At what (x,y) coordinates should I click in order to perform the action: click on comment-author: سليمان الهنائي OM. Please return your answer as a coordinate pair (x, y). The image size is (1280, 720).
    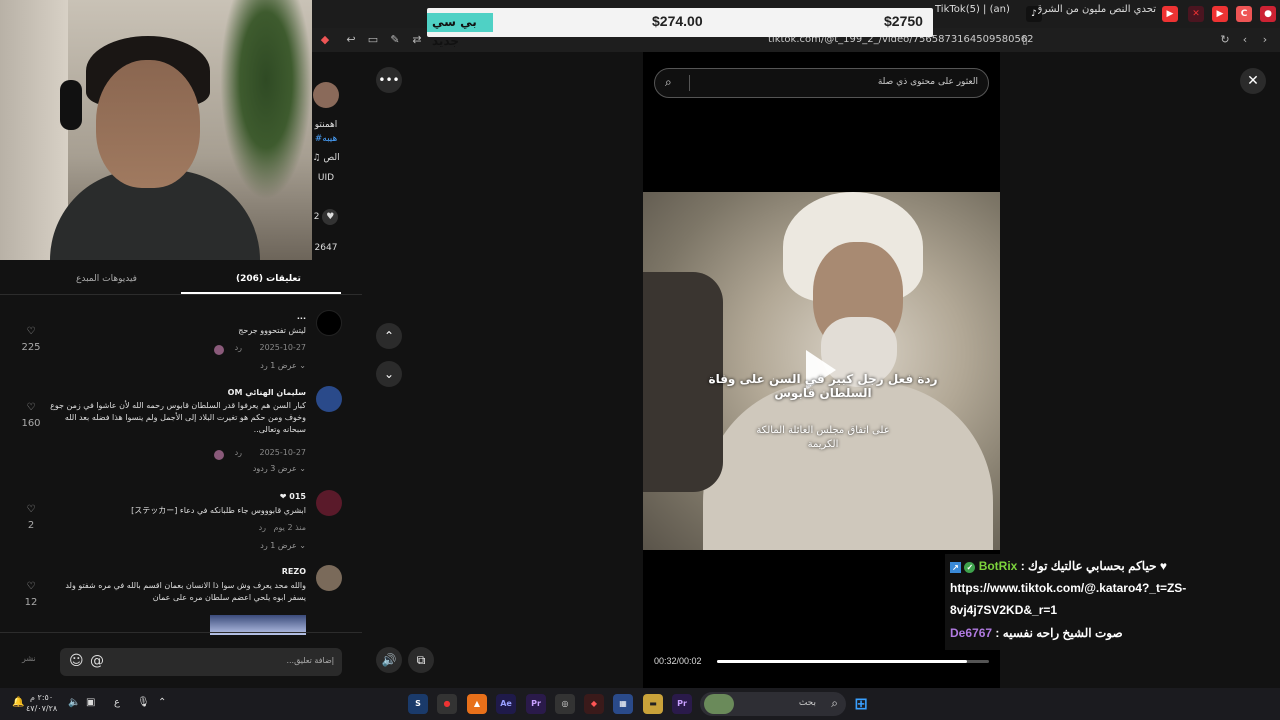
    Looking at the image, I should click on (267, 392).